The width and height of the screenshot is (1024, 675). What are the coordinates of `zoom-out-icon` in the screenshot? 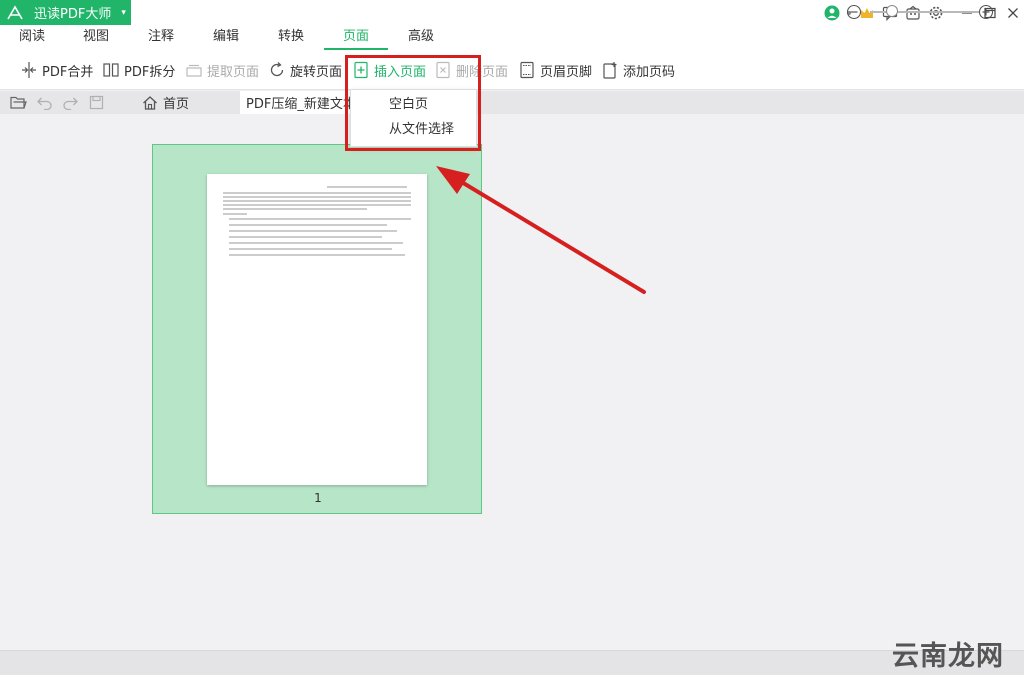 It's located at (854, 12).